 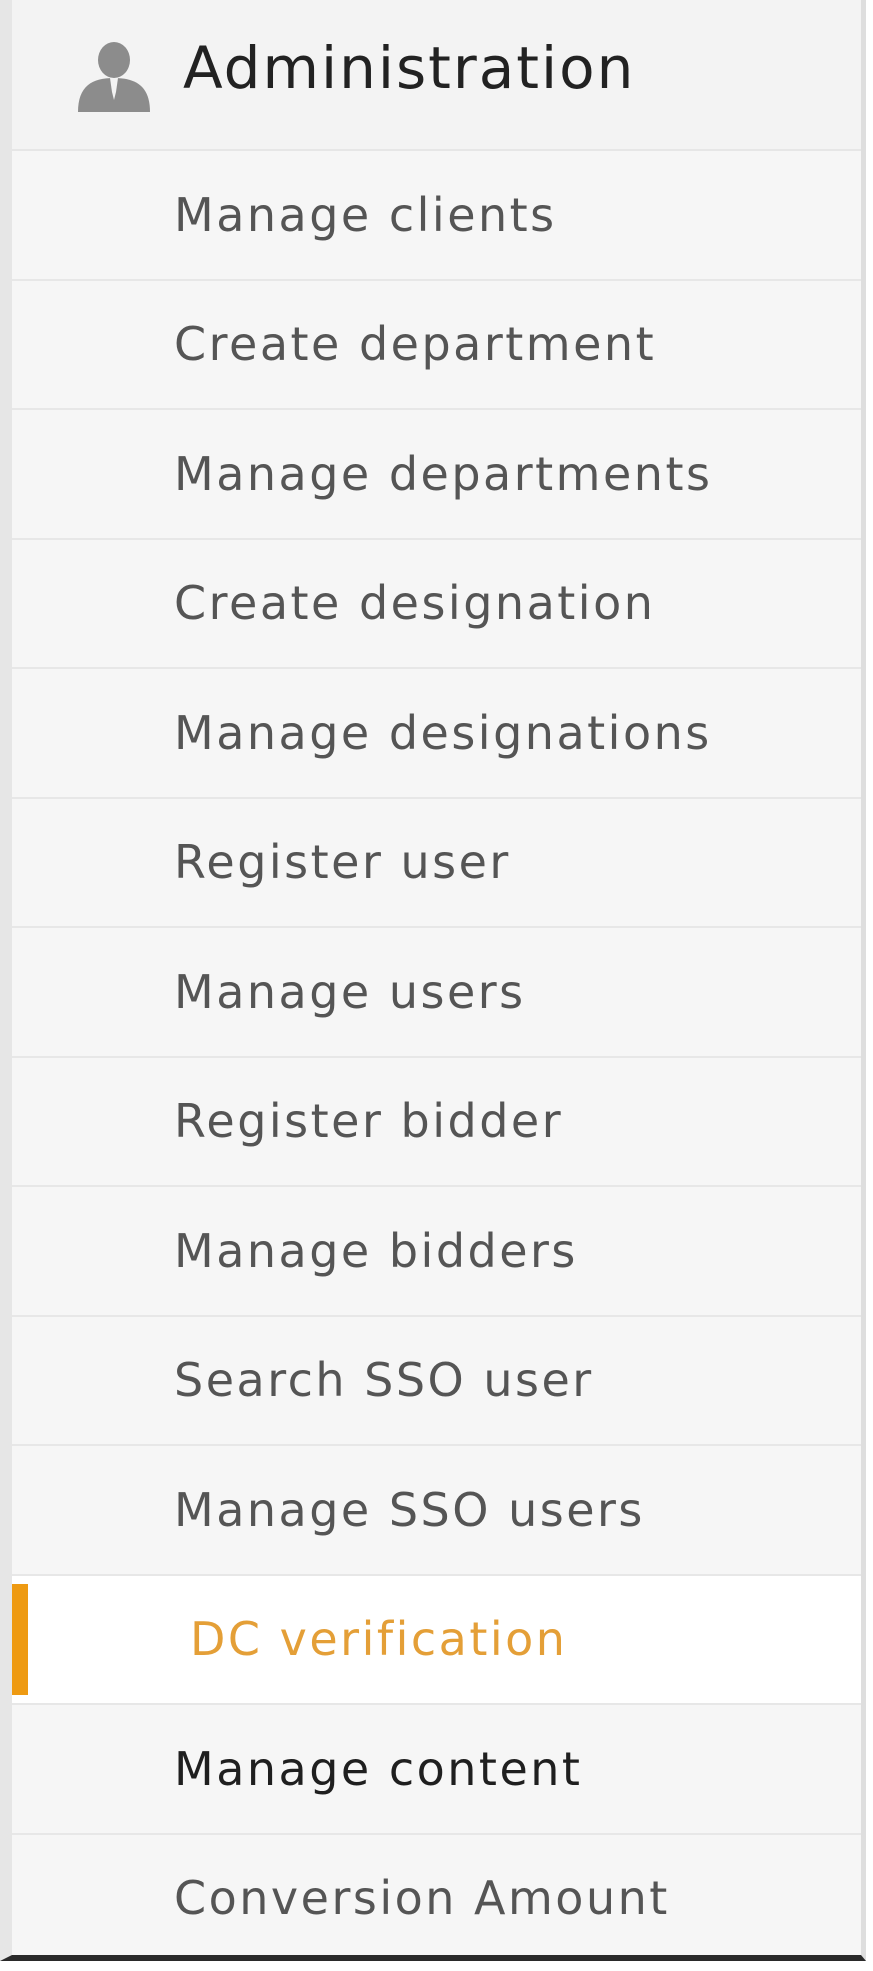 I want to click on menu-item-search-sso-user: Search SSO user, so click(x=436, y=1381).